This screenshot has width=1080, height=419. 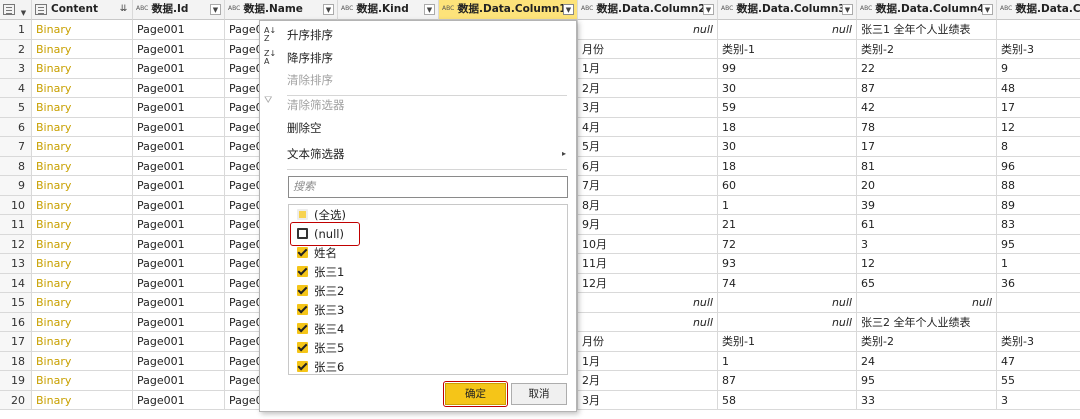 I want to click on column4-cell: 3, so click(x=927, y=244).